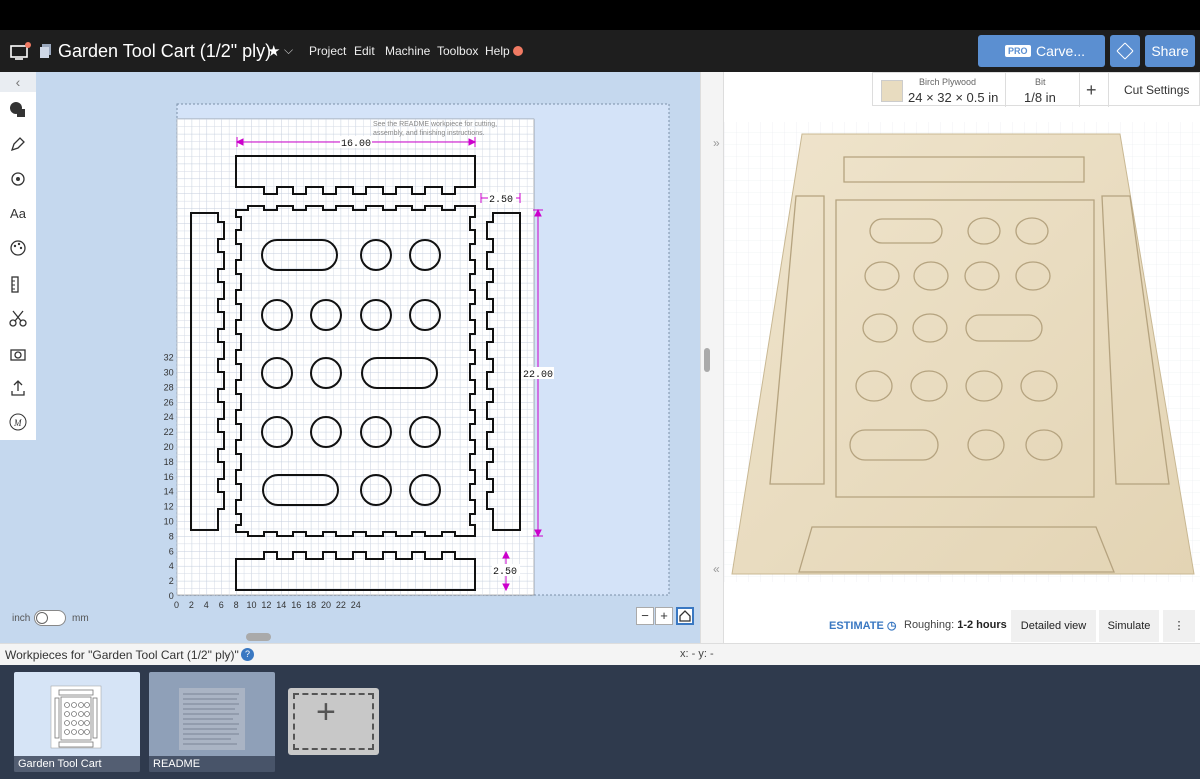 This screenshot has width=1200, height=779. Describe the element at coordinates (457, 51) in the screenshot. I see `menu-toolbox: Toolbox` at that location.